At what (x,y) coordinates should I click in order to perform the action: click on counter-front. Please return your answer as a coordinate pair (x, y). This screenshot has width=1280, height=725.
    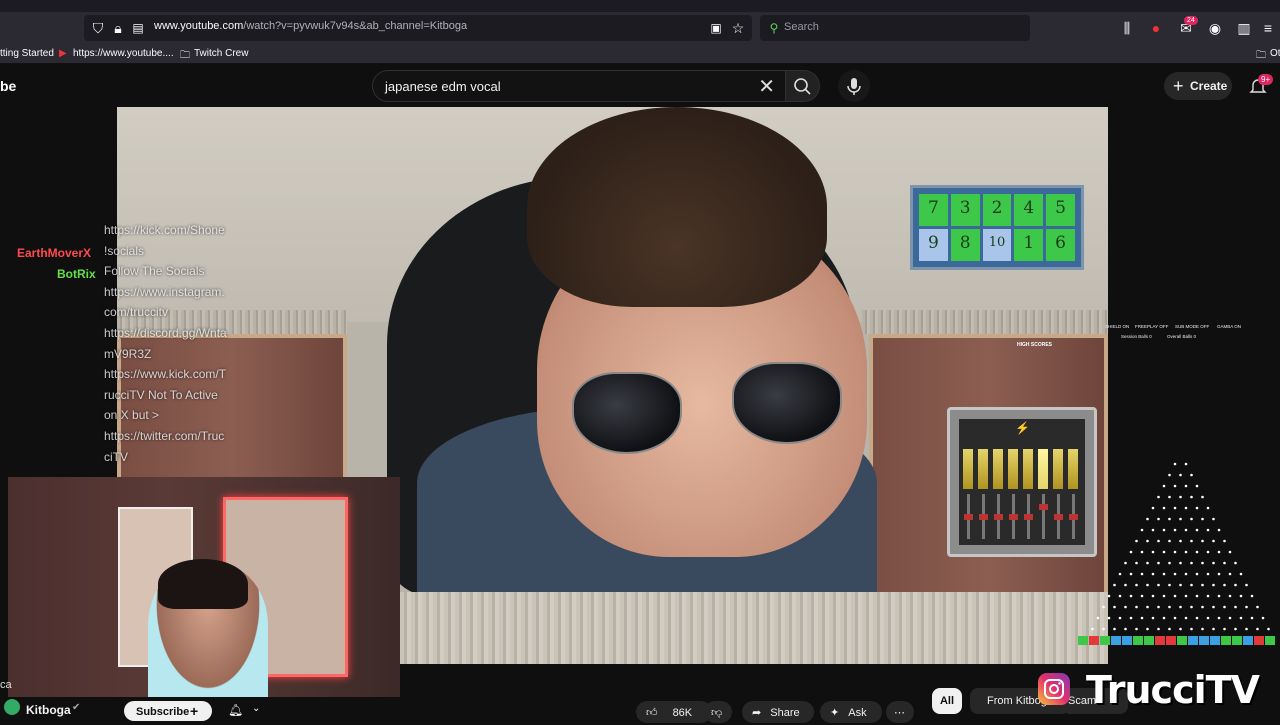
    Looking at the image, I should click on (754, 628).